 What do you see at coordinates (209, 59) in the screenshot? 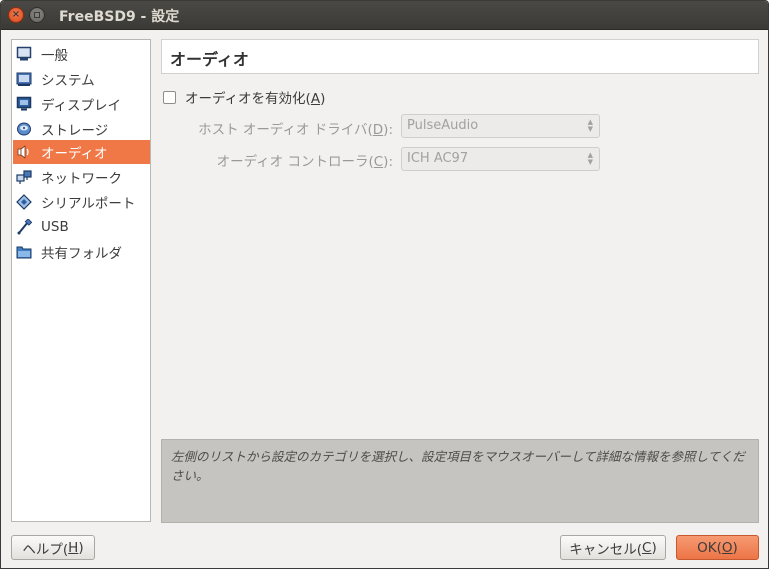
I see `page-title: オーディオ` at bounding box center [209, 59].